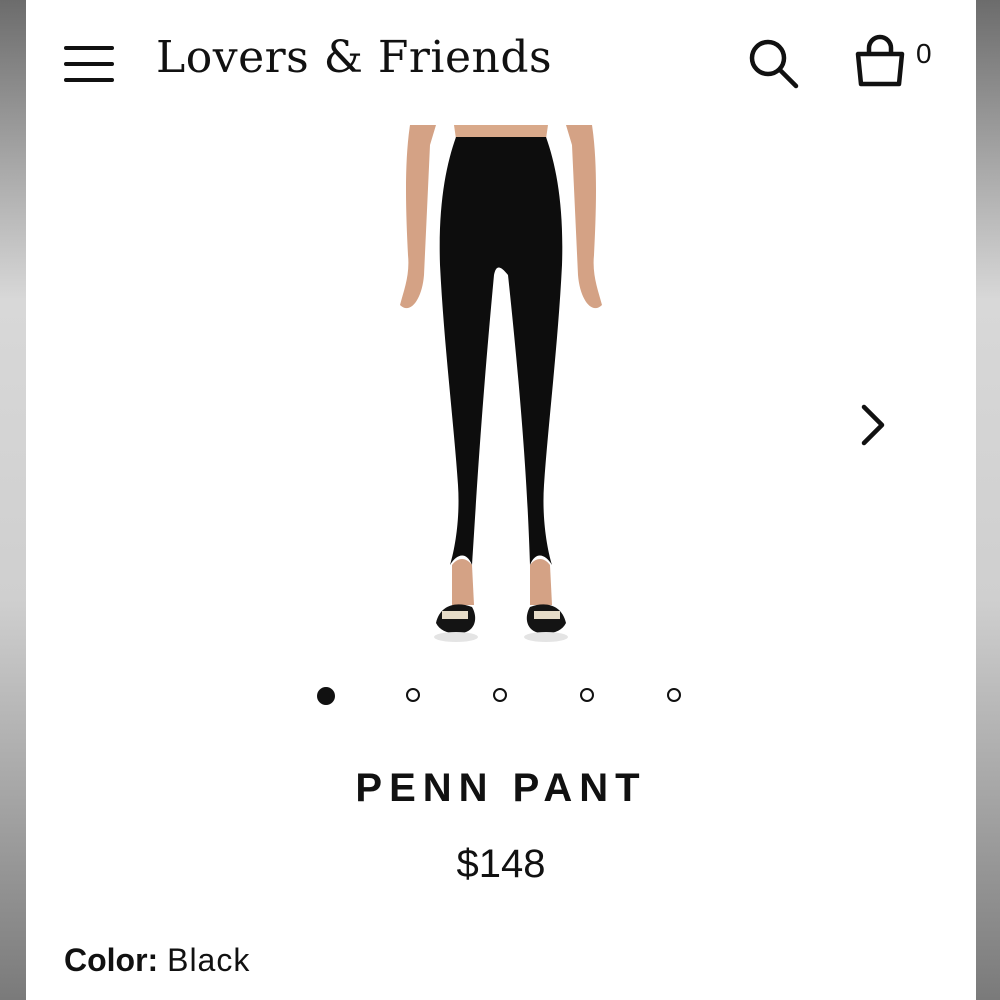  I want to click on next-image-button, so click(874, 425).